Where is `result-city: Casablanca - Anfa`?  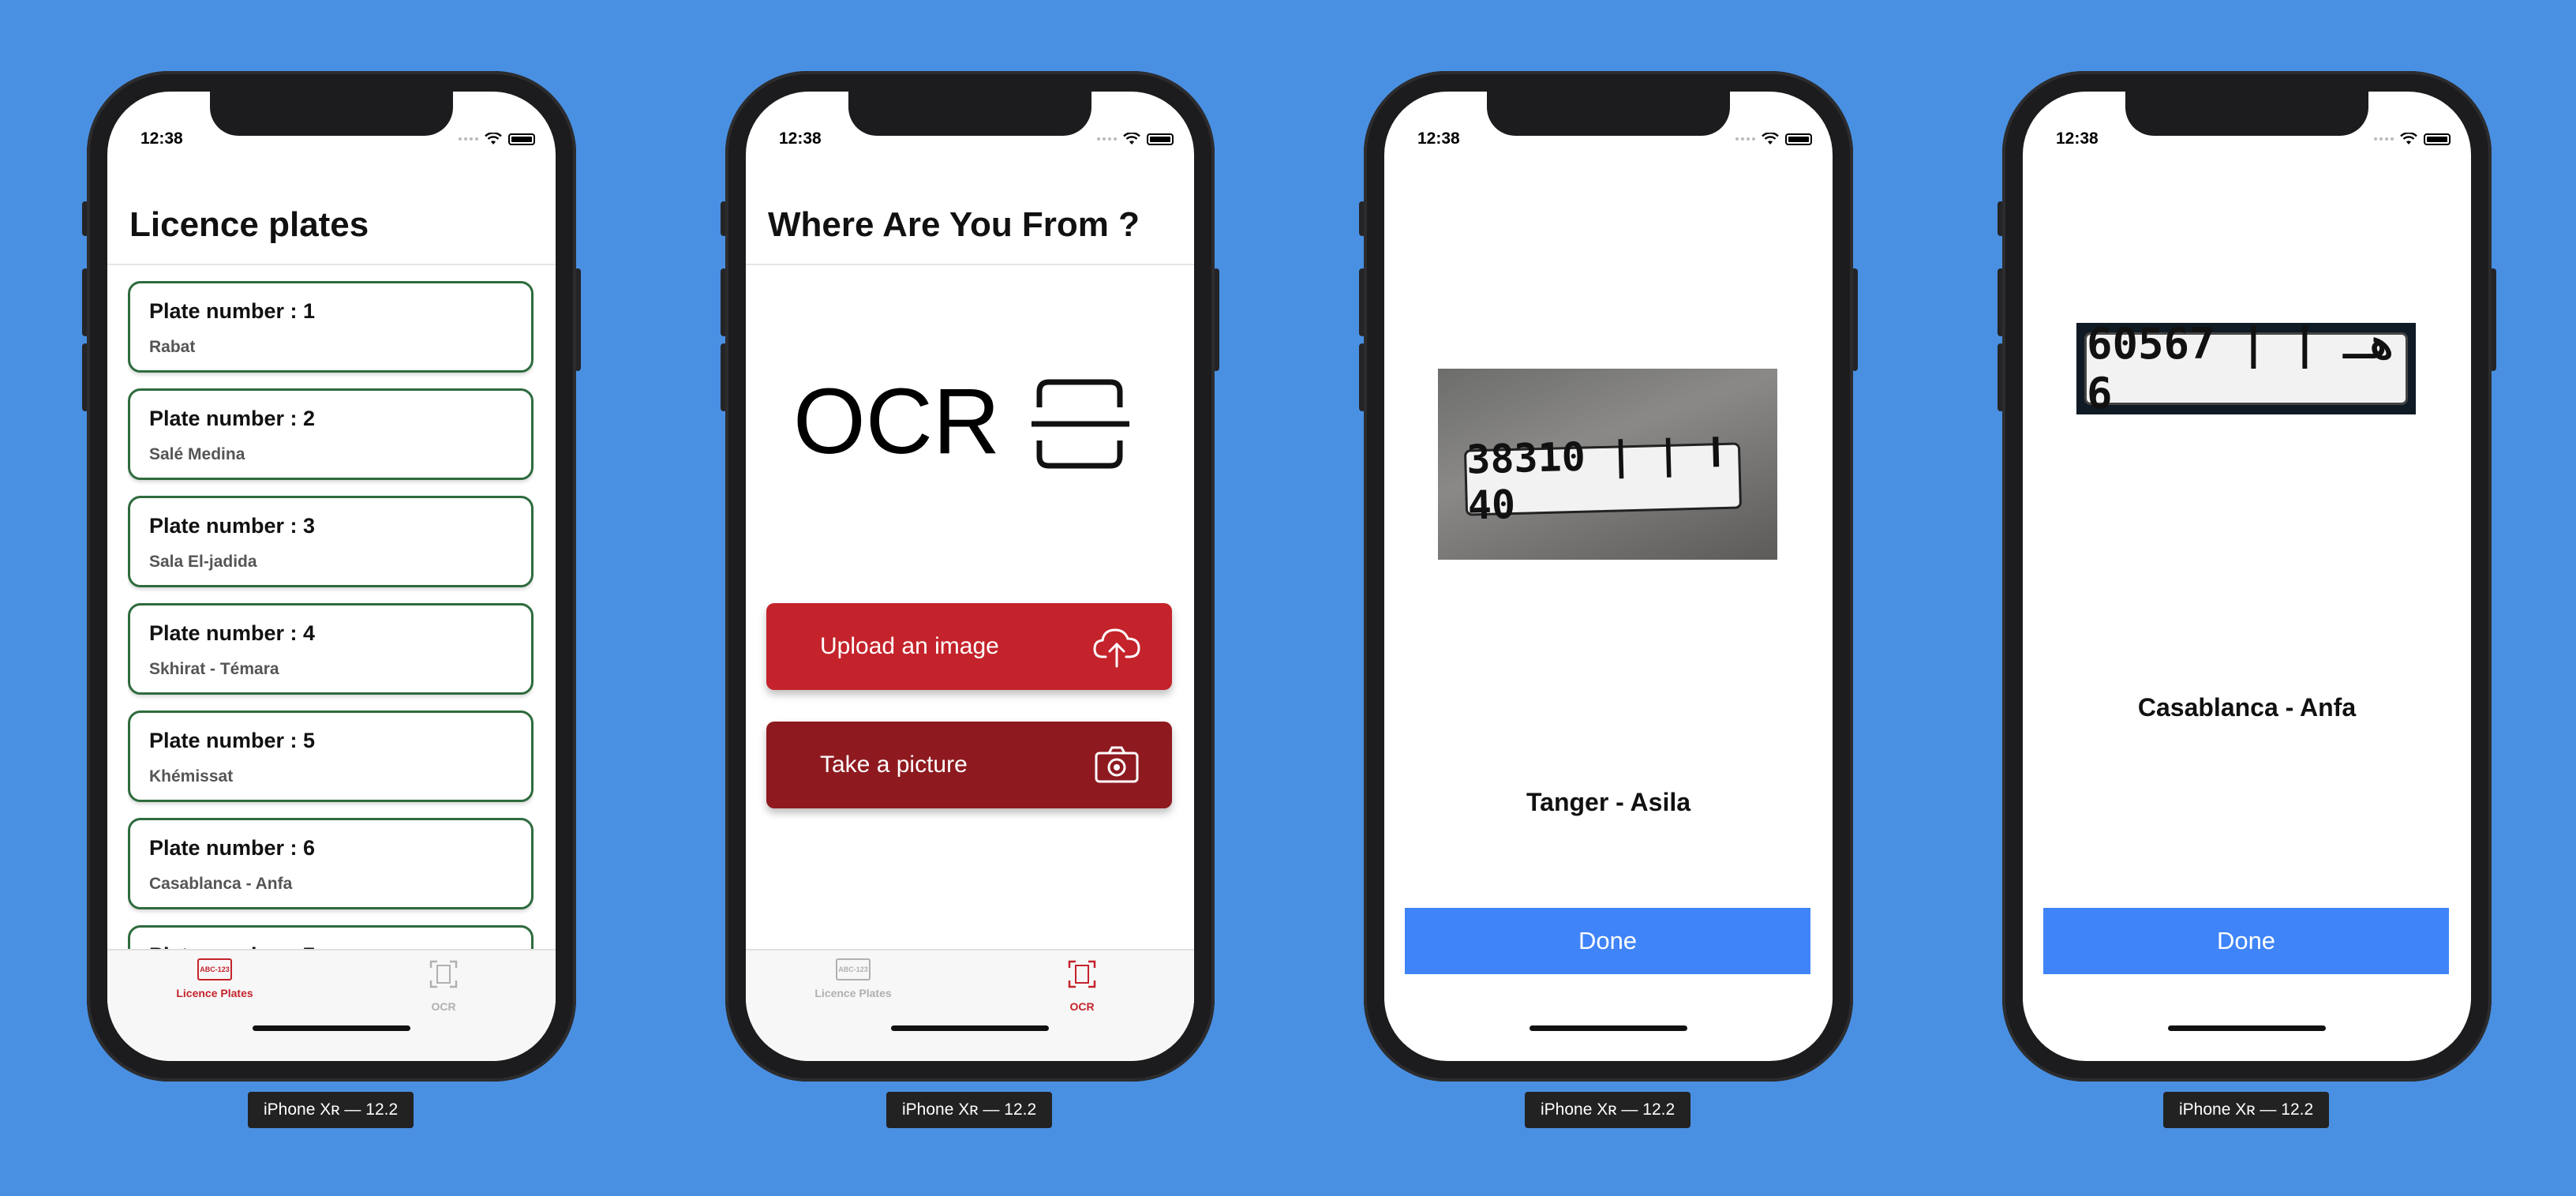 result-city: Casablanca - Anfa is located at coordinates (2247, 707).